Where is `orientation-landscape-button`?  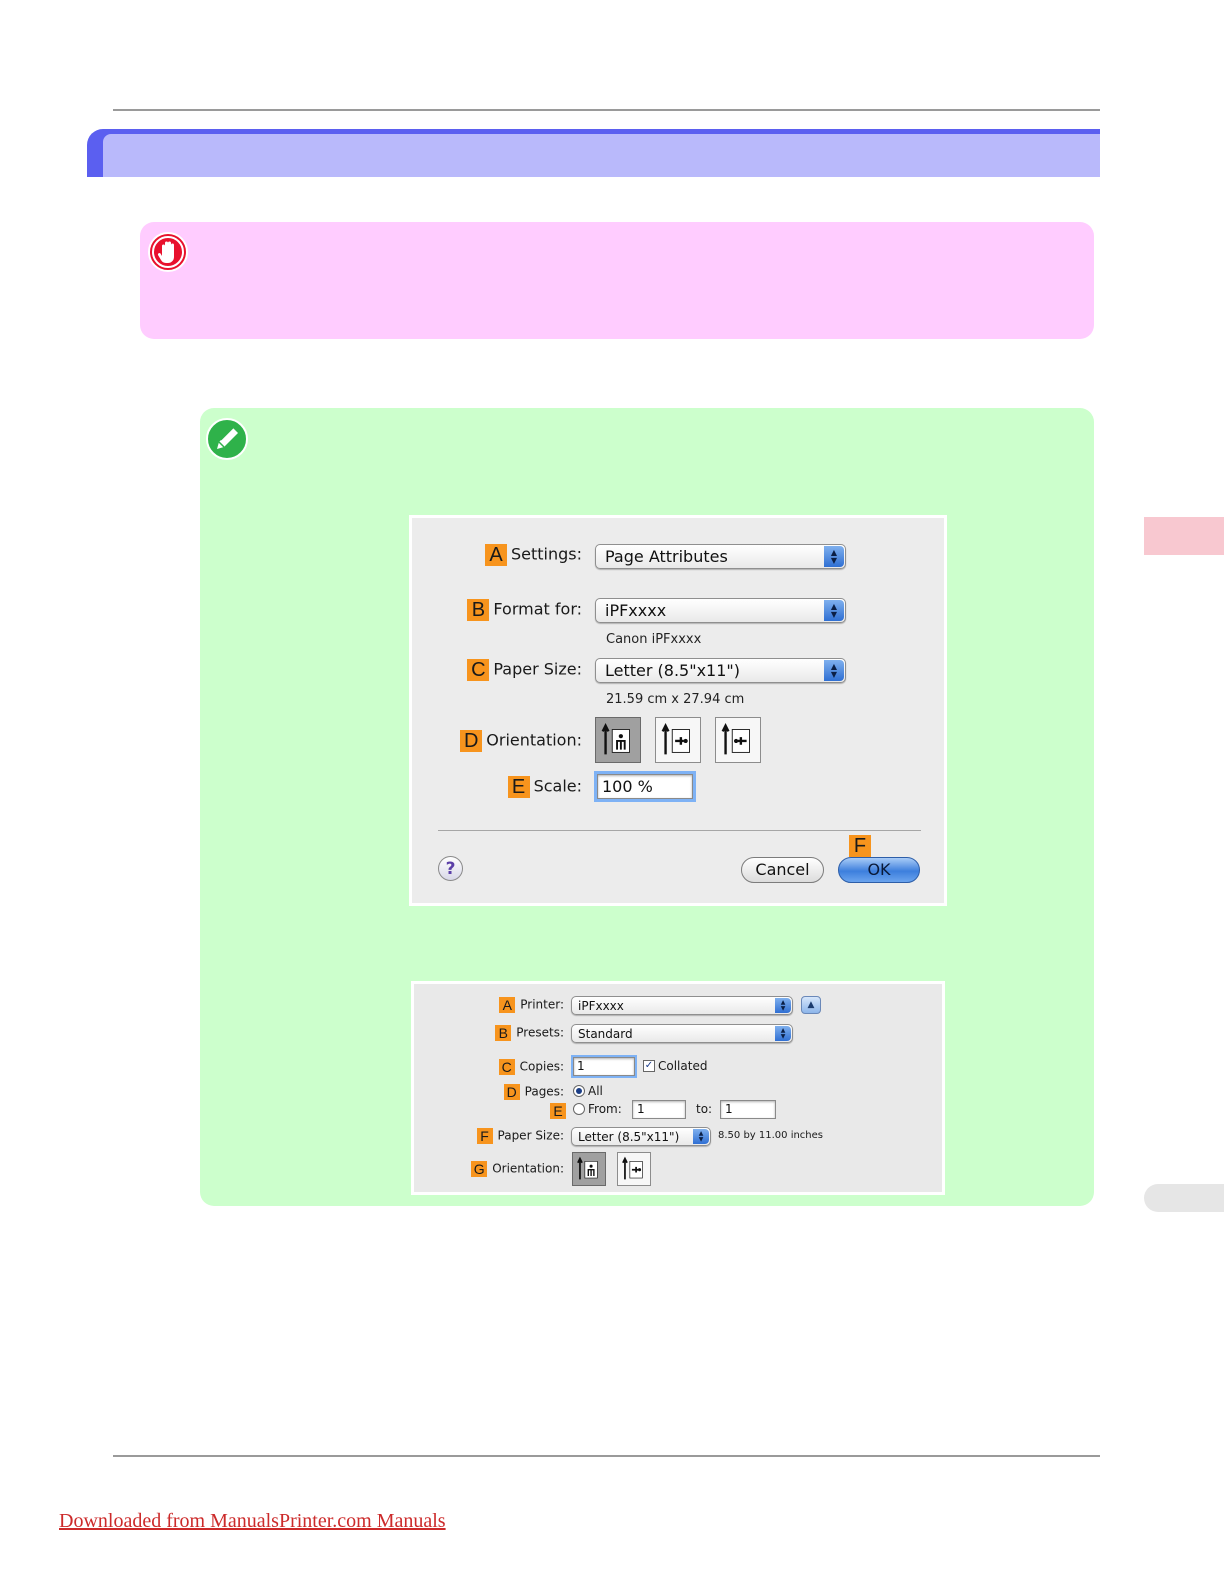 orientation-landscape-button is located at coordinates (634, 1169).